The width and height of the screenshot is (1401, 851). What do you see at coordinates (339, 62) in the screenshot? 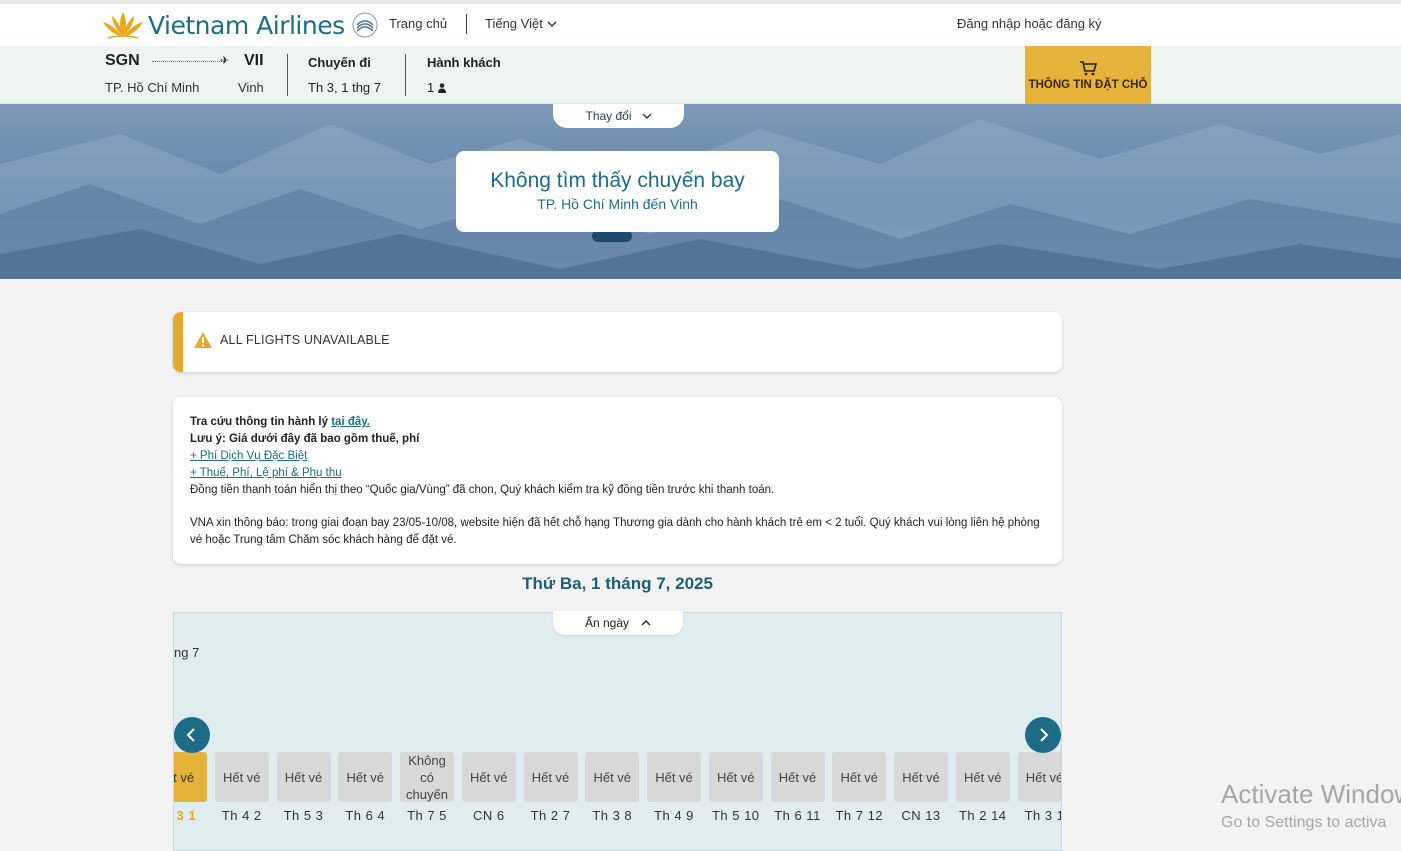
I see `trip-label: Chuyến đi` at bounding box center [339, 62].